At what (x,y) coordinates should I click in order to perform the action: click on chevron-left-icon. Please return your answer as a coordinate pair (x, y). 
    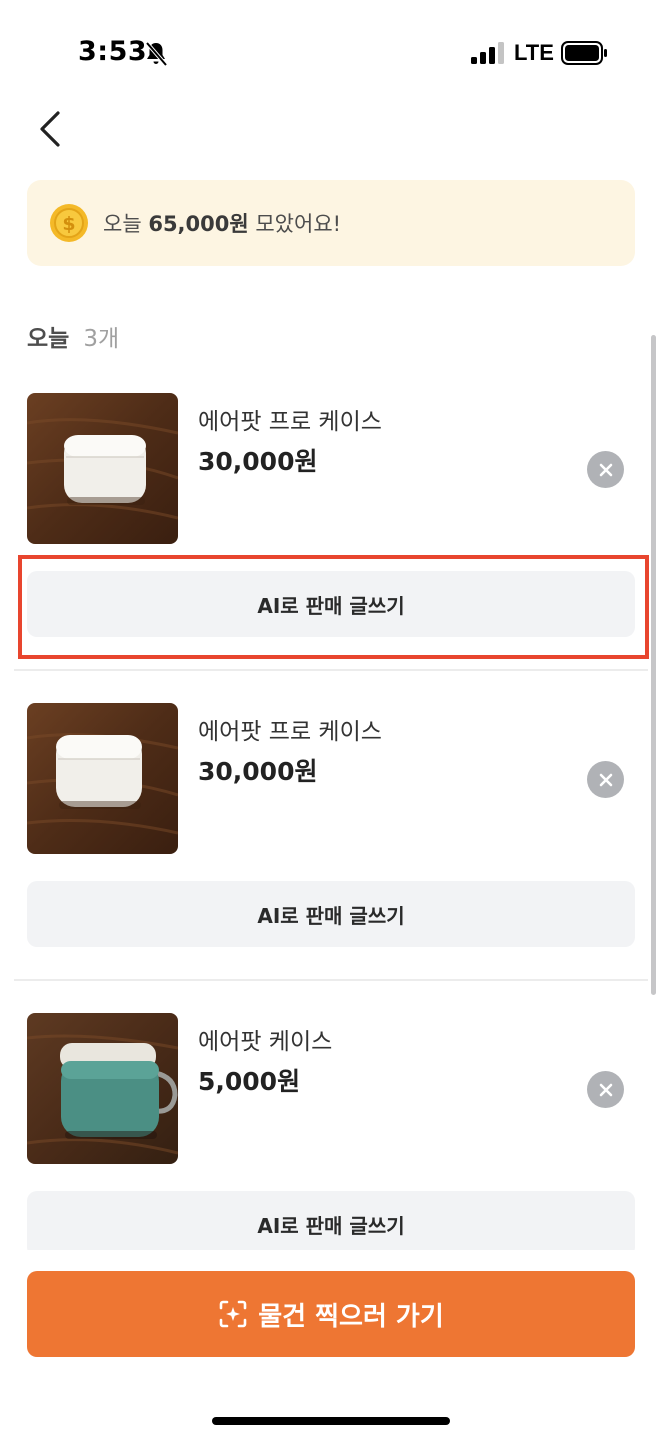
    Looking at the image, I should click on (50, 129).